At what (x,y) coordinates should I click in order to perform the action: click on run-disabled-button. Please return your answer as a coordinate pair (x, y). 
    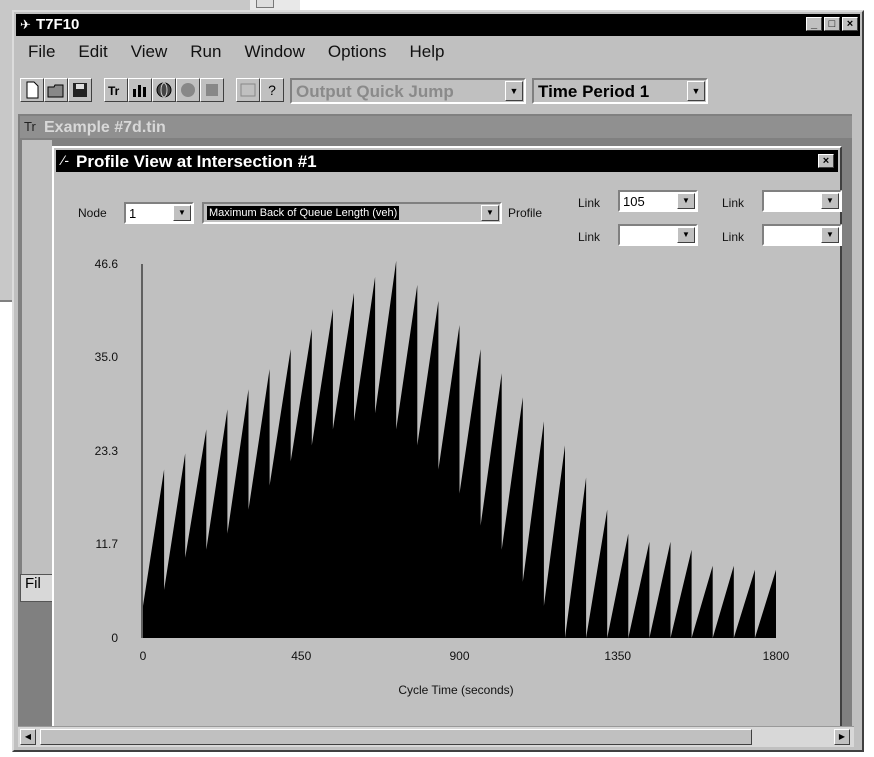
    Looking at the image, I should click on (188, 90).